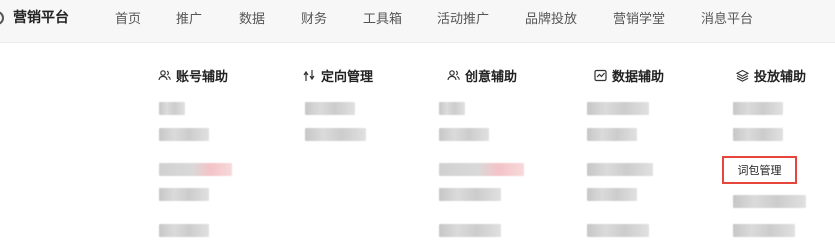 This screenshot has height=249, width=835. I want to click on logo-icon, so click(2, 18).